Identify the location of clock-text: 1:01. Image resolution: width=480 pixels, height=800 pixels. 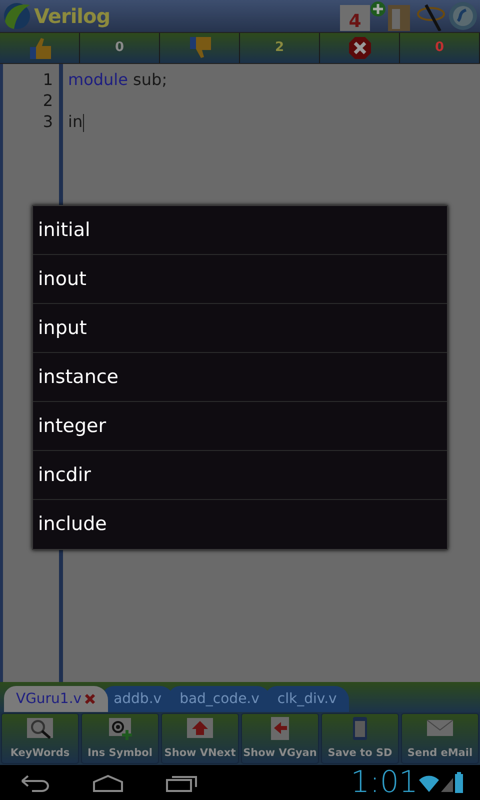
(384, 783).